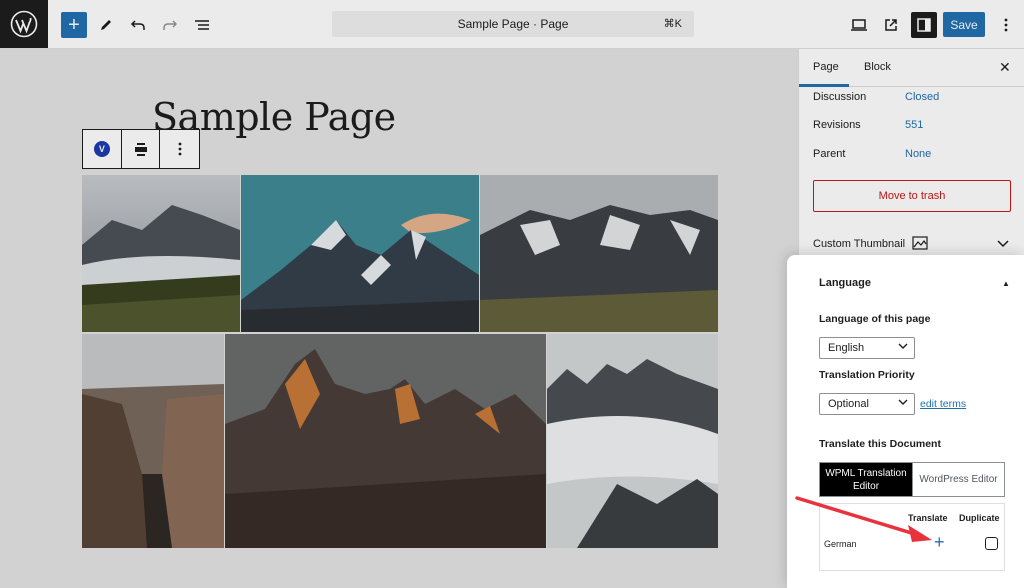 The image size is (1024, 588). I want to click on language-name-german: German, so click(840, 544).